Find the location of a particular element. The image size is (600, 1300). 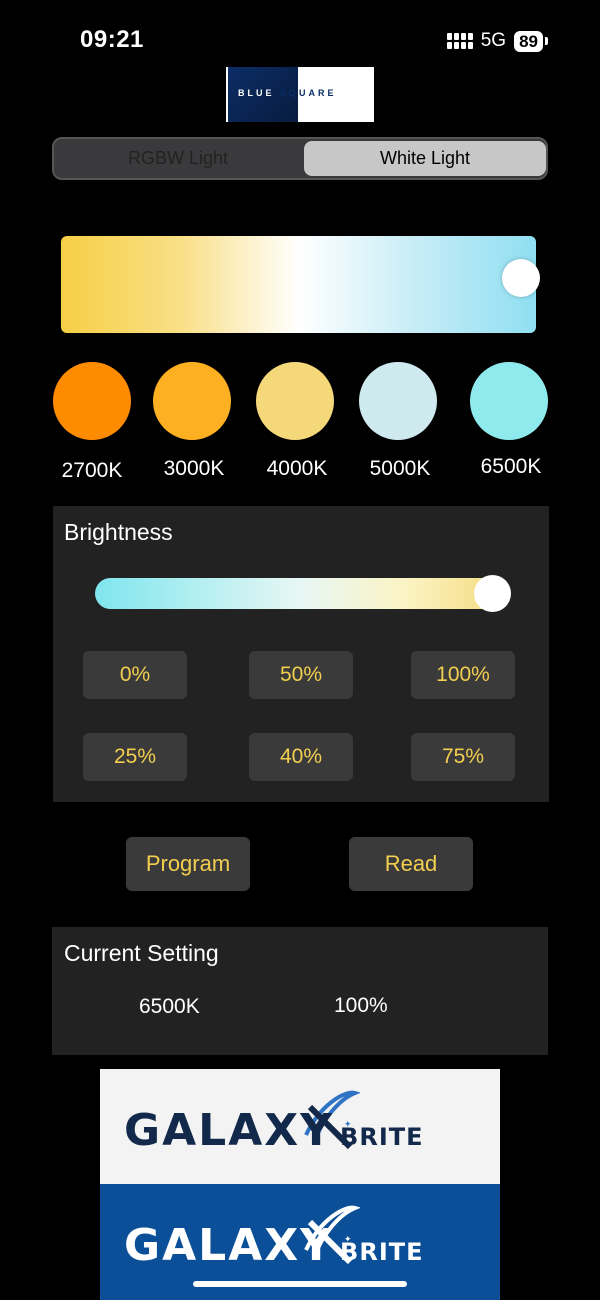

brand-logo: BLUE SQUARE is located at coordinates (300, 94).